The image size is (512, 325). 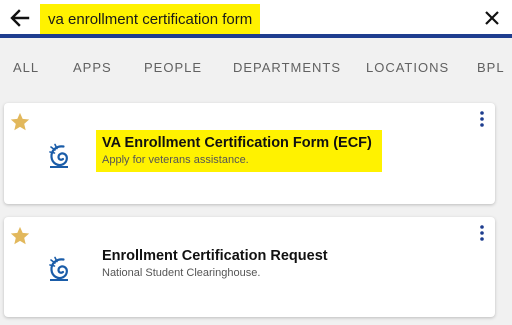 What do you see at coordinates (26, 67) in the screenshot?
I see `tab-all: ALL` at bounding box center [26, 67].